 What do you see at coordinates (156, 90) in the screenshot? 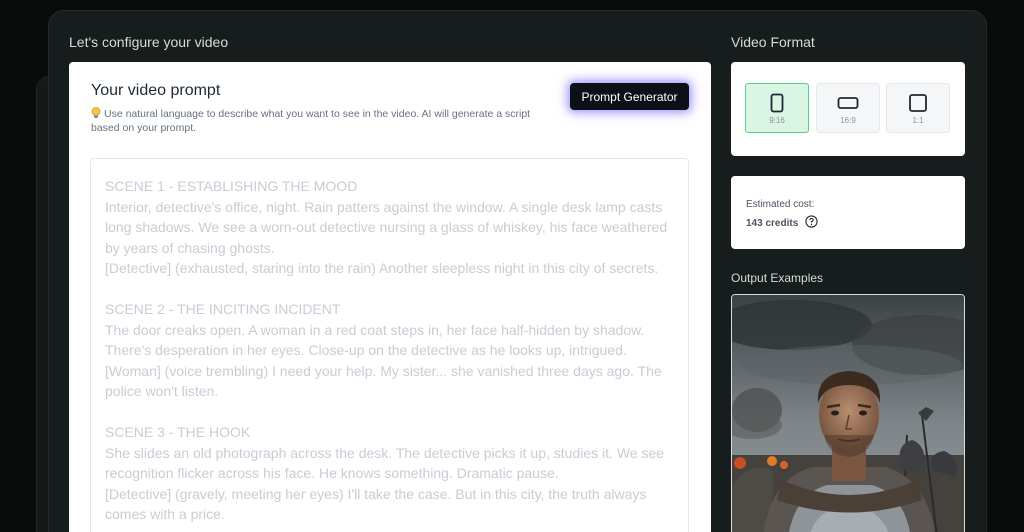
I see `prompt-heading: Your video prompt` at bounding box center [156, 90].